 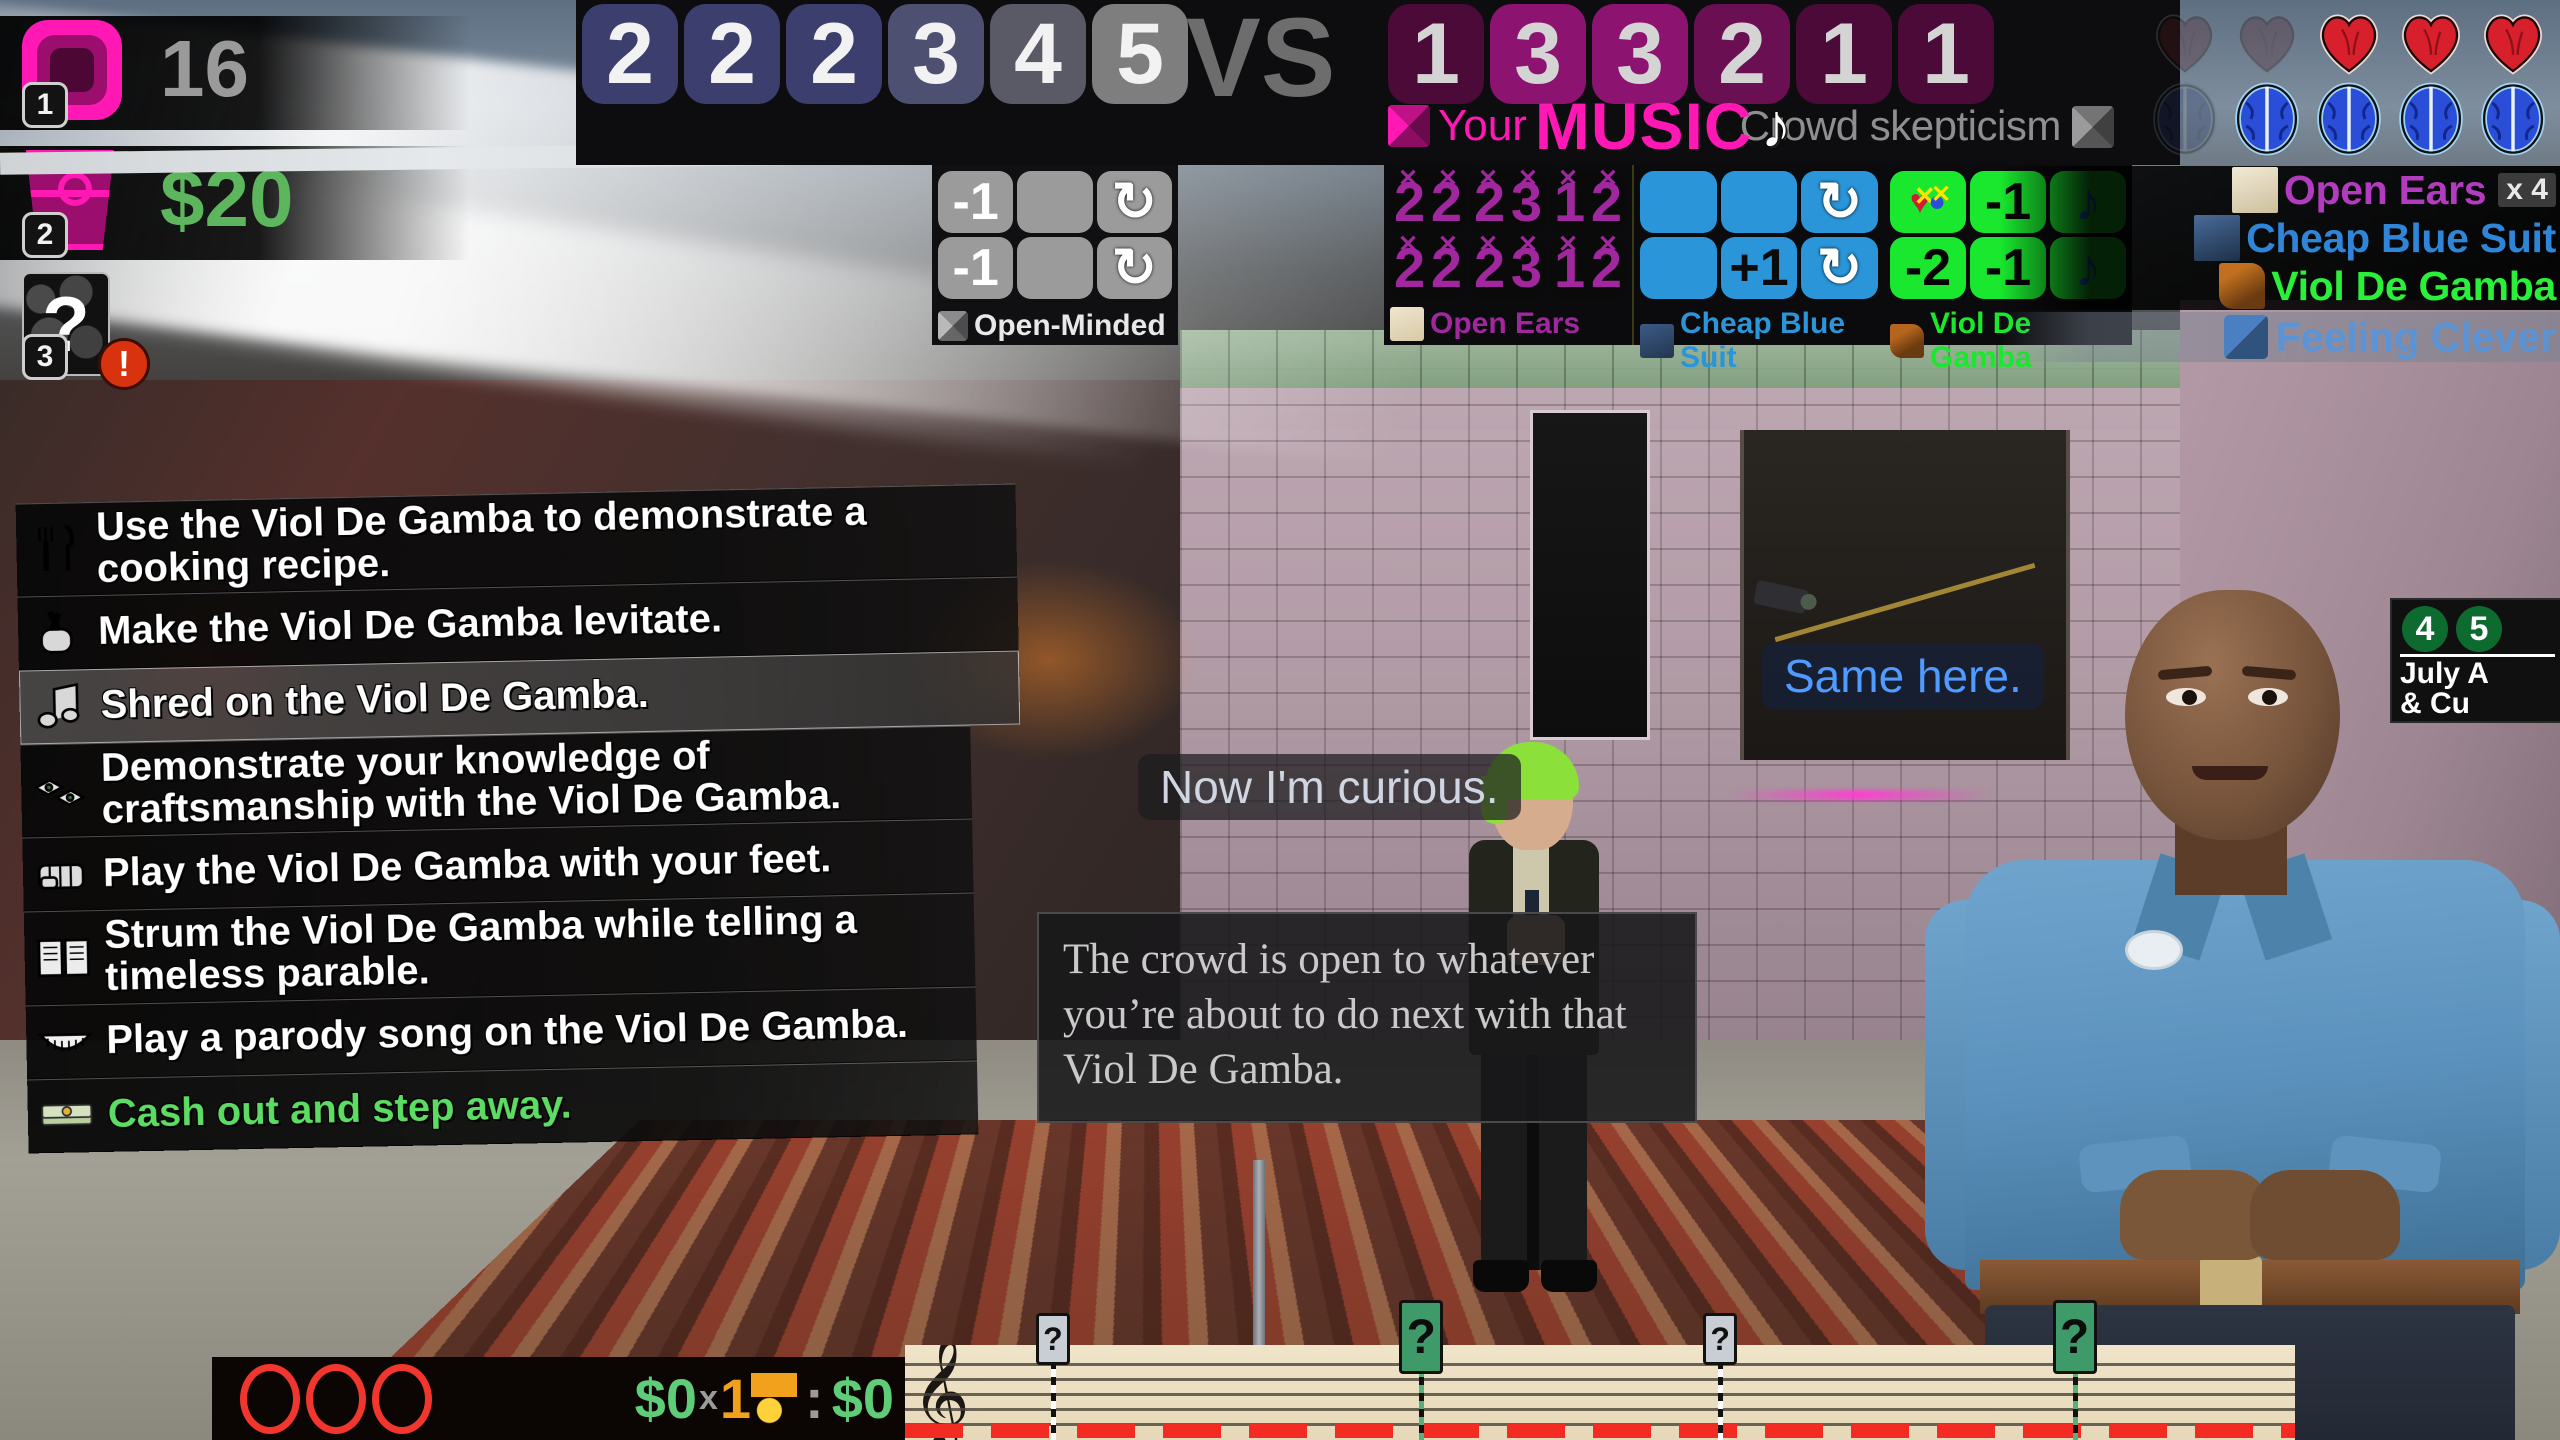 I want to click on open-minded-block: -1 ↻ -1 ↻ Open-Minded, so click(x=1055, y=255).